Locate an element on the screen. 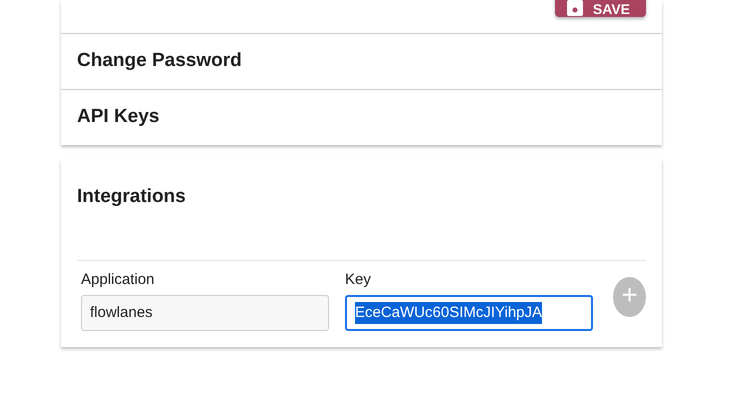  column-label: Key is located at coordinates (358, 280).